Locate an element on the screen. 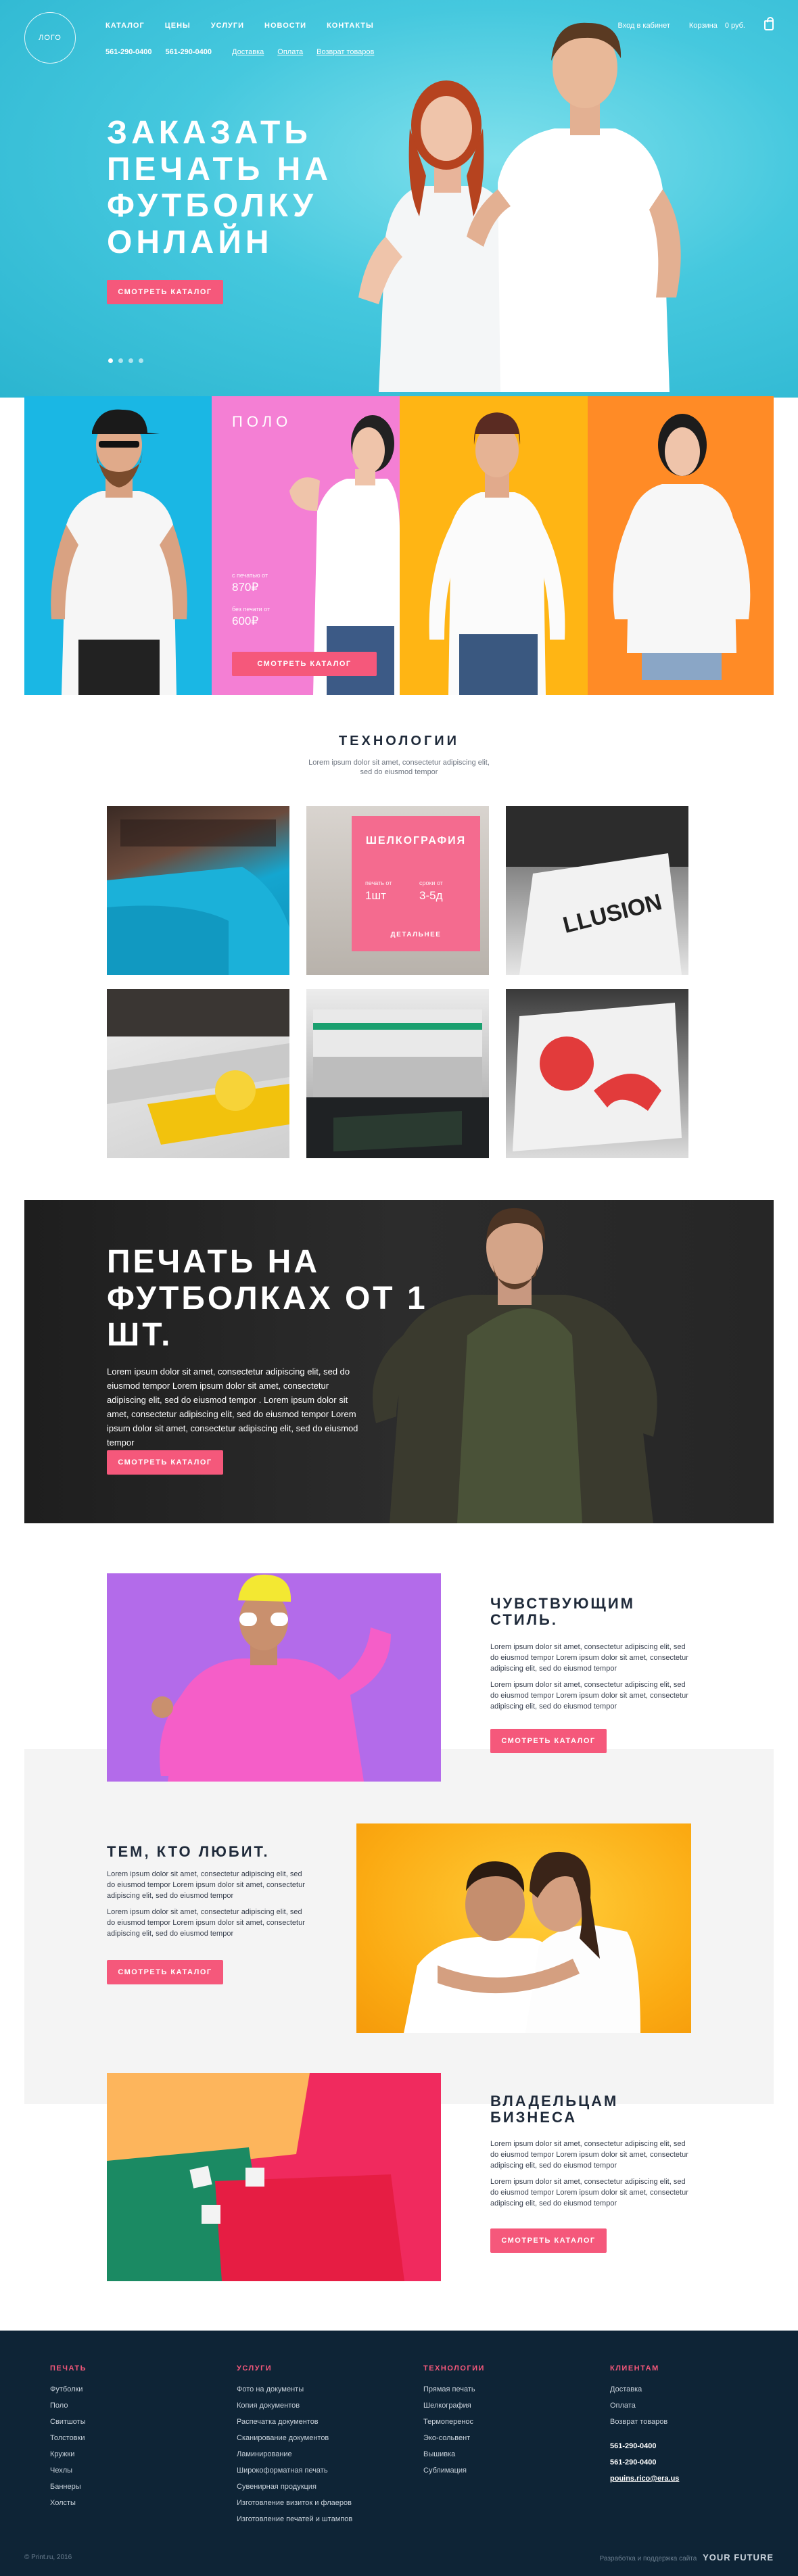 This screenshot has height=2576, width=798. feature-business-catalog-button: СМОТРЕТЬ КАТАЛОГ is located at coordinates (548, 2240).